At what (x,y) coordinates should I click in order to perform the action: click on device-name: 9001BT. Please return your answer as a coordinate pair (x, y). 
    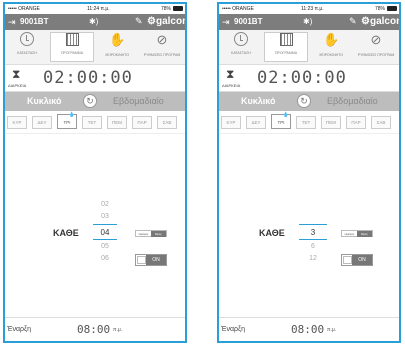
    Looking at the image, I should click on (34, 21).